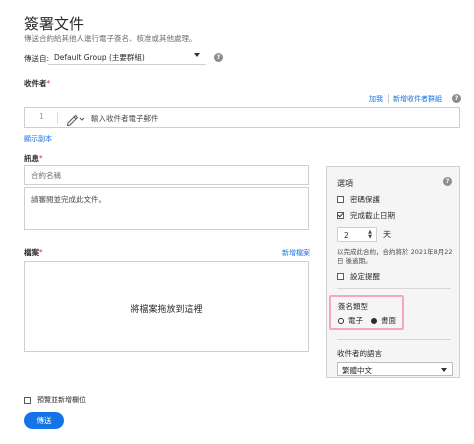 The height and width of the screenshot is (444, 474). Describe the element at coordinates (166, 175) in the screenshot. I see `agreement-name-input` at that location.